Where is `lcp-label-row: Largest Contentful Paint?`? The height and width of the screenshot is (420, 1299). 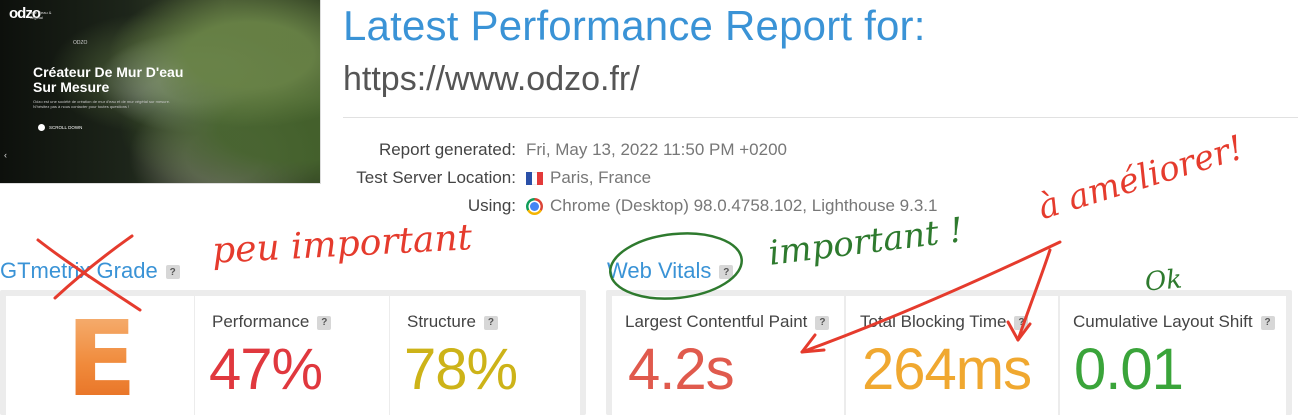 lcp-label-row: Largest Contentful Paint? is located at coordinates (727, 322).